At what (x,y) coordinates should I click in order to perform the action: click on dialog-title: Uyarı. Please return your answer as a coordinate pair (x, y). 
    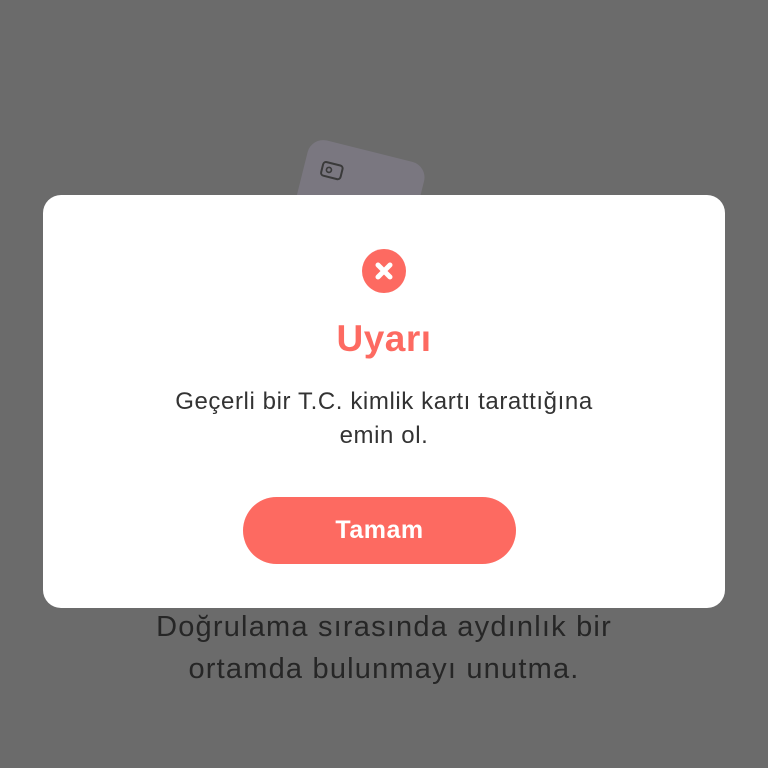
    Looking at the image, I should click on (384, 338).